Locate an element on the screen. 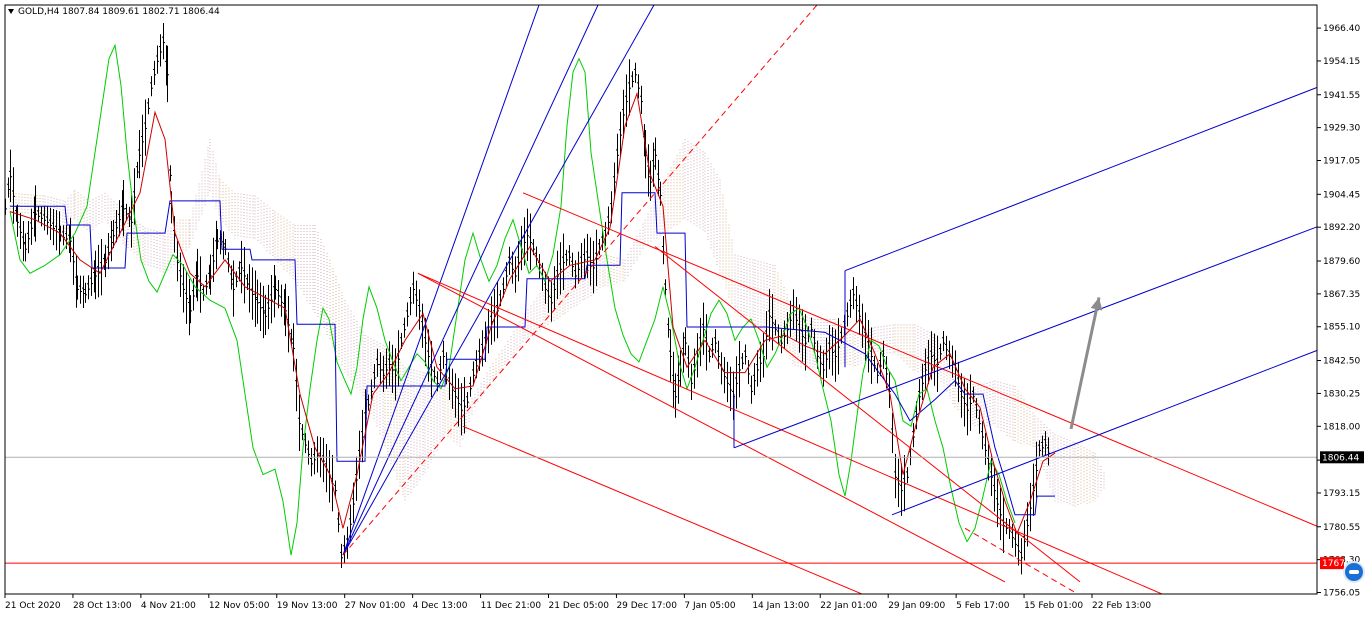 This screenshot has height=619, width=1365. x-tick-label: 29 Dec 17:00 is located at coordinates (646, 606).